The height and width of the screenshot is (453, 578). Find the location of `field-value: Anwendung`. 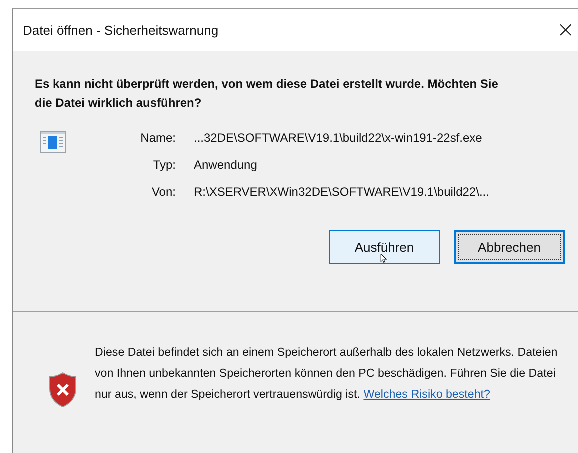

field-value: Anwendung is located at coordinates (226, 165).